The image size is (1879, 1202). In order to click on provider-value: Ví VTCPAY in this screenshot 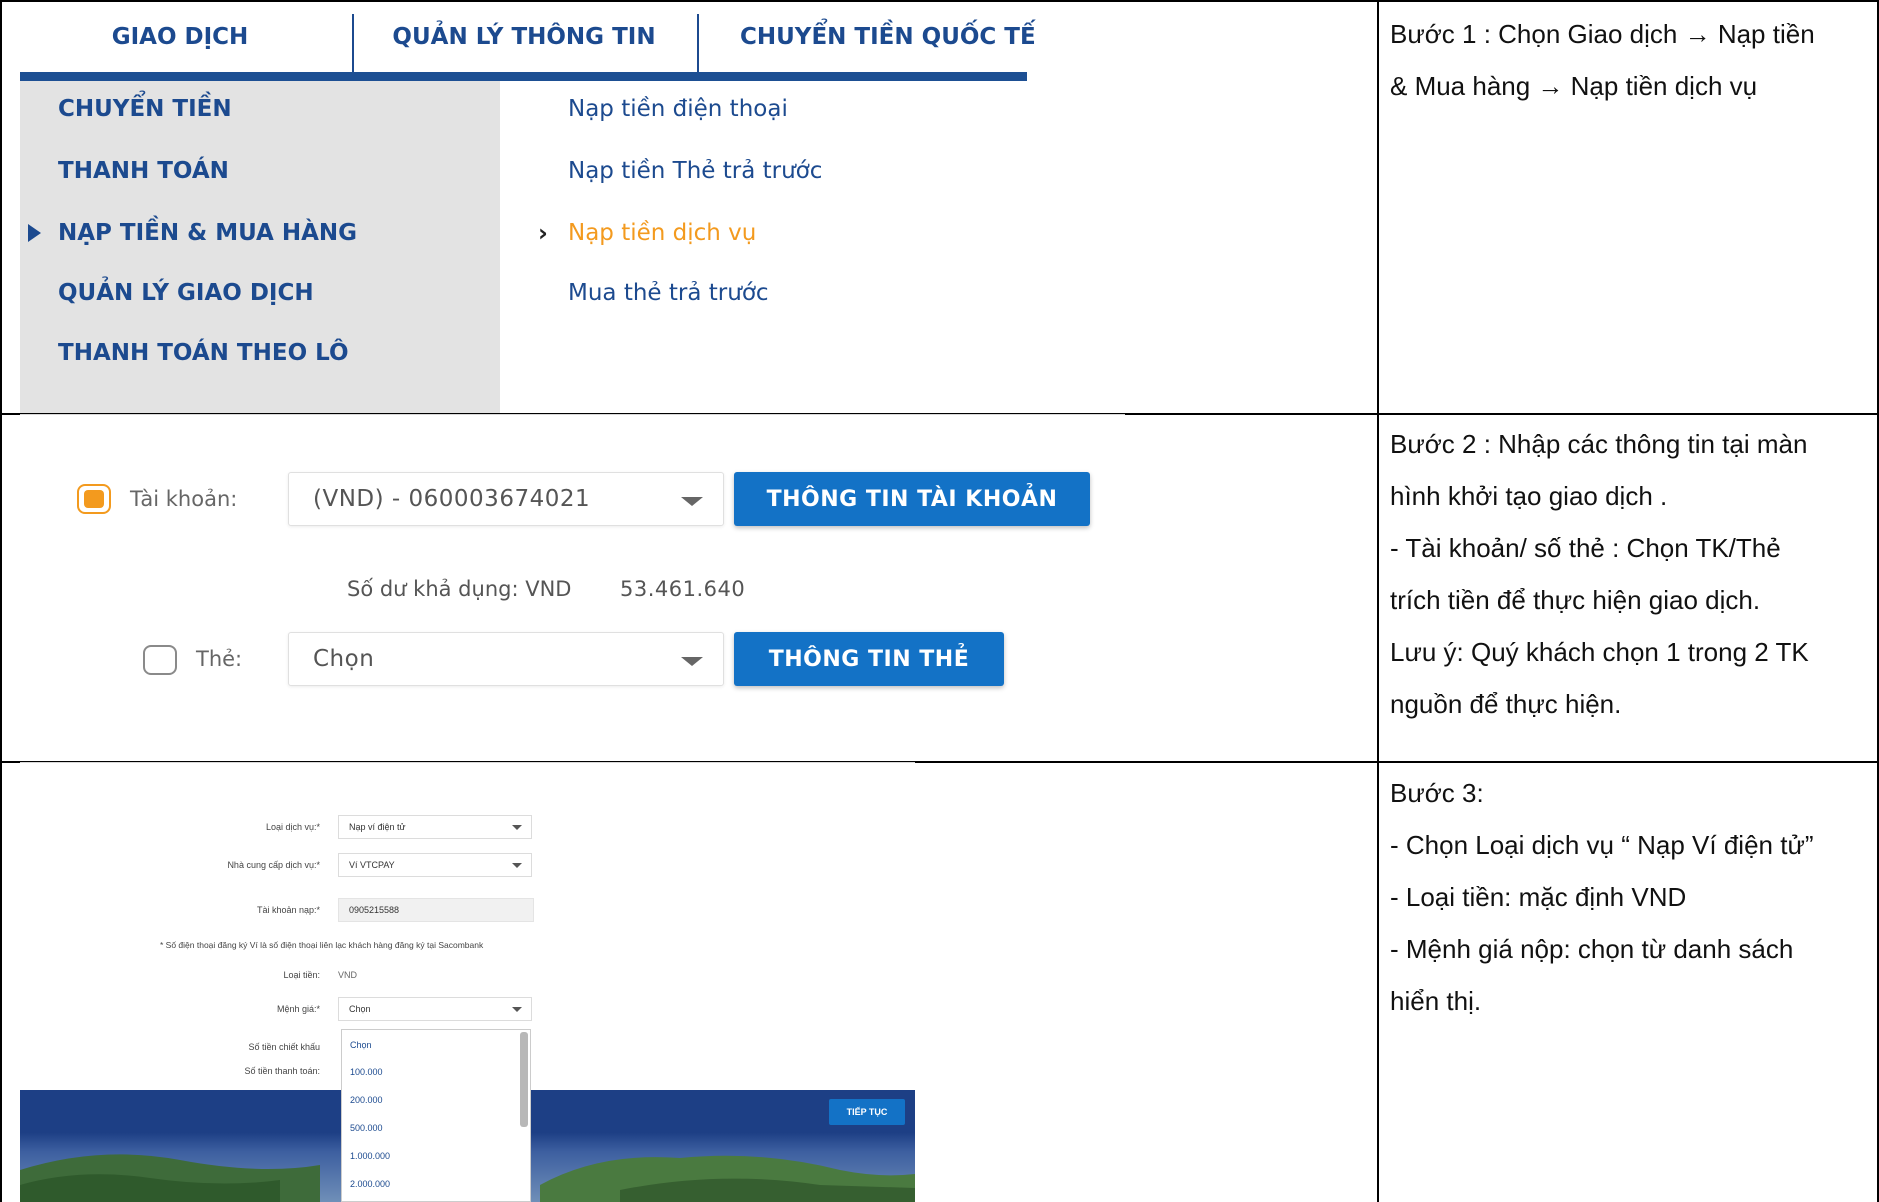, I will do `click(372, 865)`.